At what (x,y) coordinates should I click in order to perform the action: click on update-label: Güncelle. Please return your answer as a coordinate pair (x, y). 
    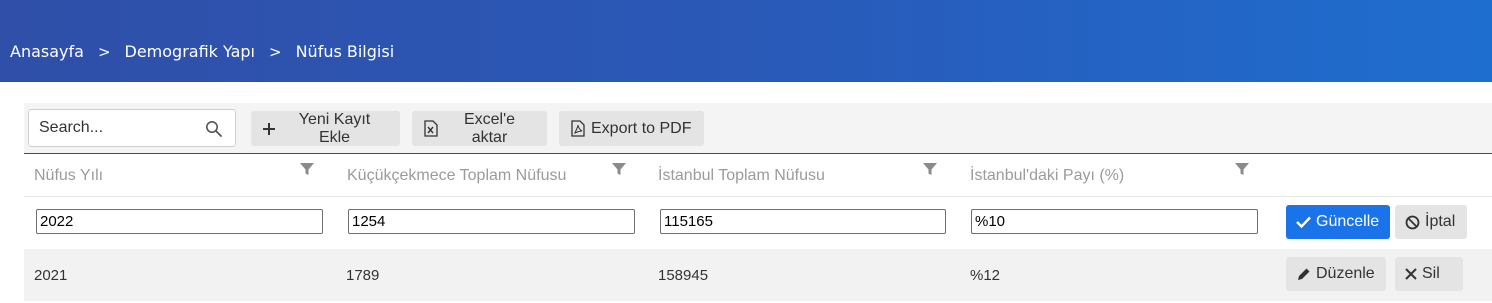
    Looking at the image, I should click on (1348, 221).